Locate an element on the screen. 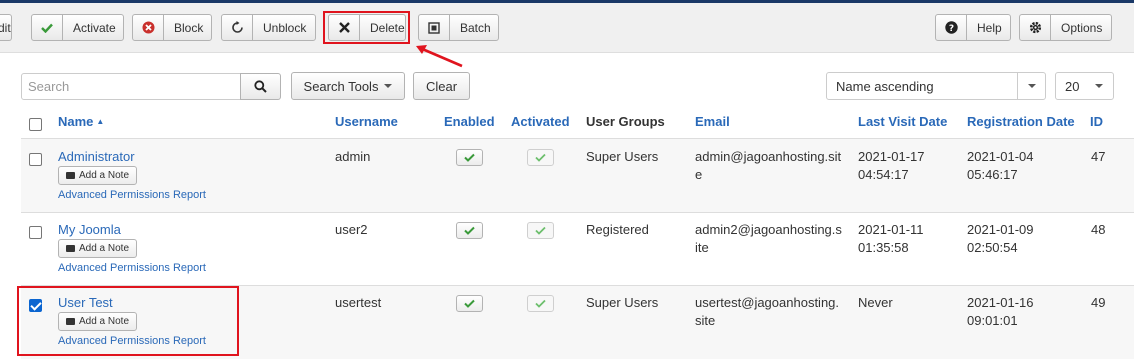  user-id: 47 is located at coordinates (1098, 156).